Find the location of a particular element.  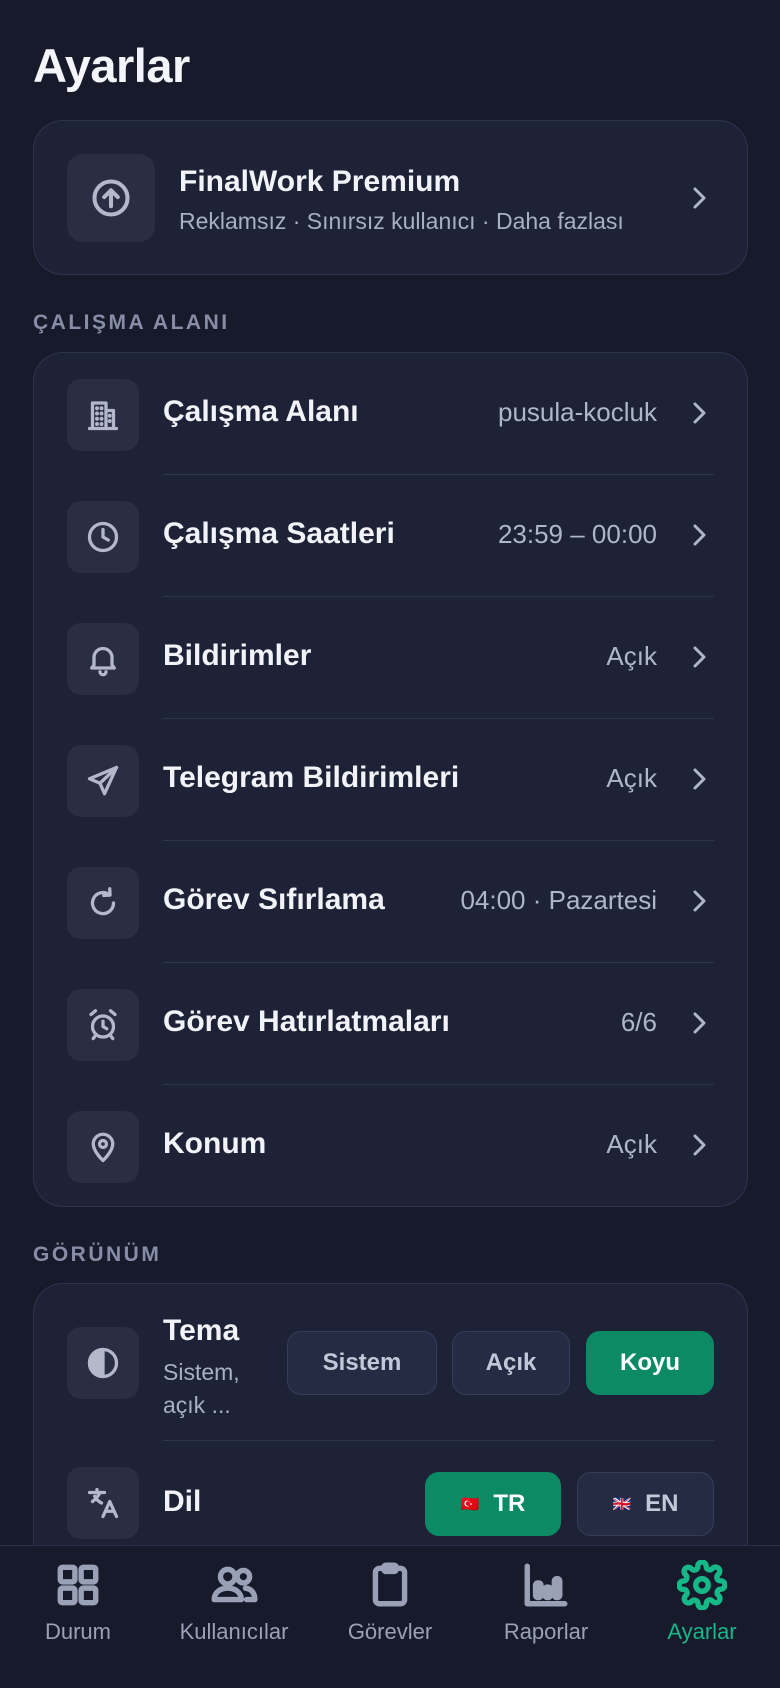

tab-ayarlar: Ayarlar is located at coordinates (702, 1602).